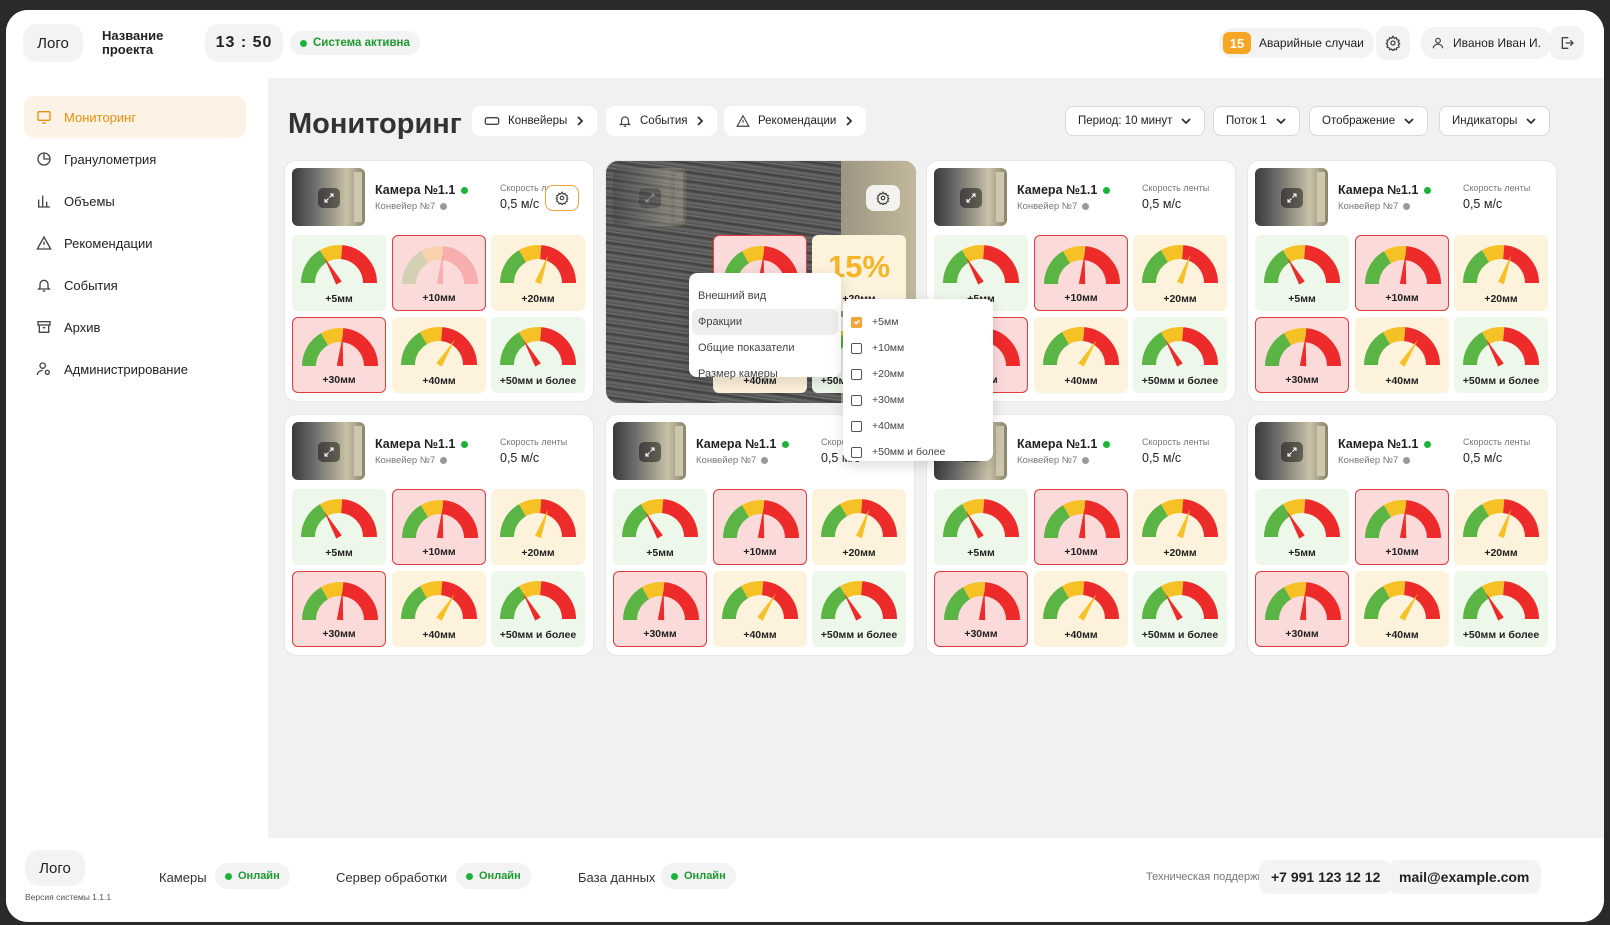  Describe the element at coordinates (918, 348) in the screenshot. I see `fraction-option: +10мм` at that location.